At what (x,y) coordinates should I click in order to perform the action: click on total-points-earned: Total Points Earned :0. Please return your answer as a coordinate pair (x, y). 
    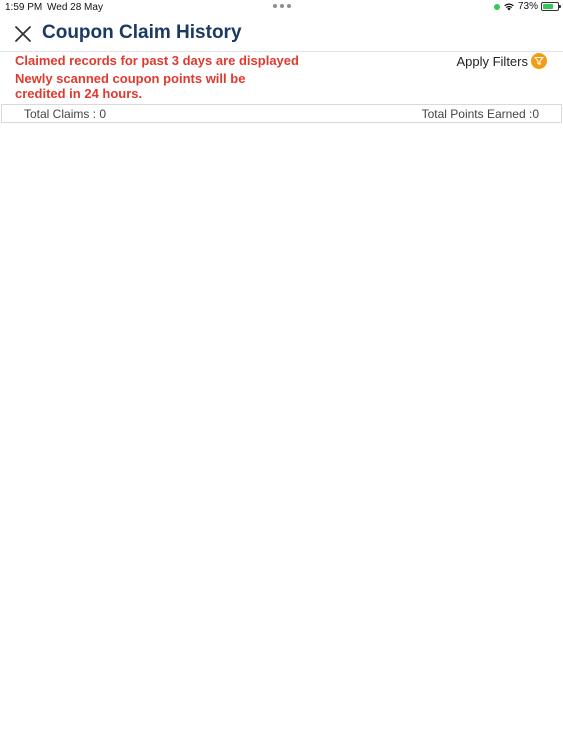
    Looking at the image, I should click on (480, 114).